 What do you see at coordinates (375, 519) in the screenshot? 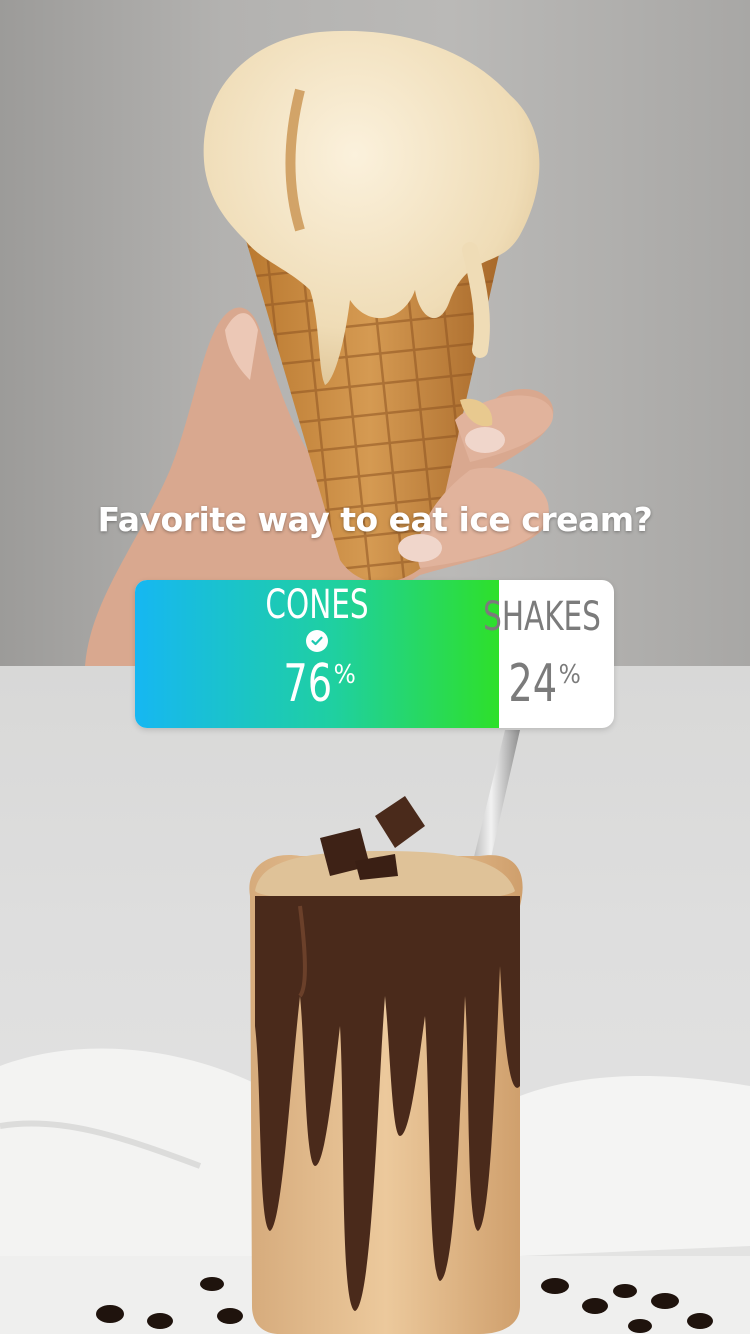
I see `poll-question: Favorite way to eat ice cream?` at bounding box center [375, 519].